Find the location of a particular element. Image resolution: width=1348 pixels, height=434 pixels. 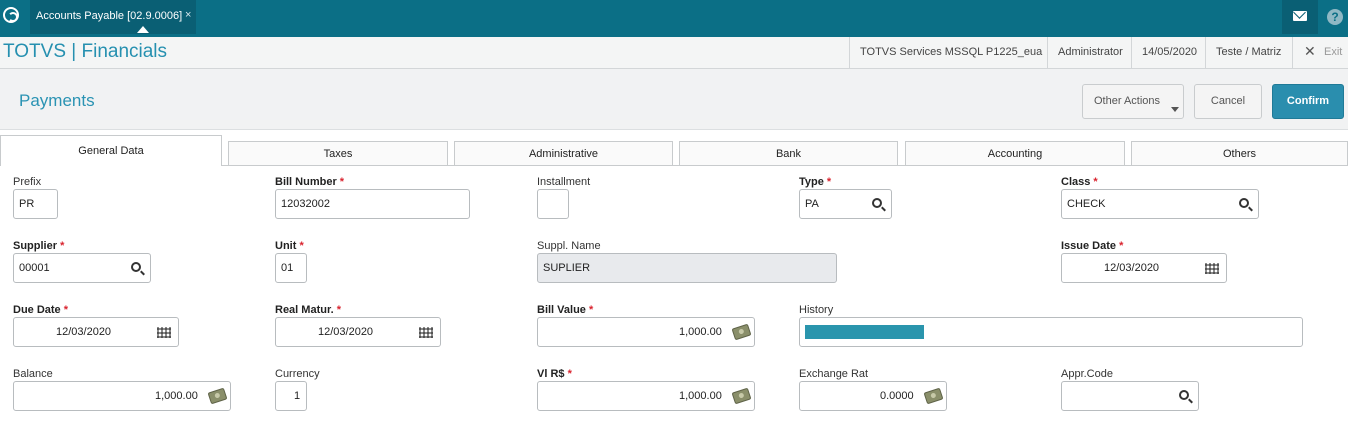

other-actions-label: Other Actions is located at coordinates (1127, 101).